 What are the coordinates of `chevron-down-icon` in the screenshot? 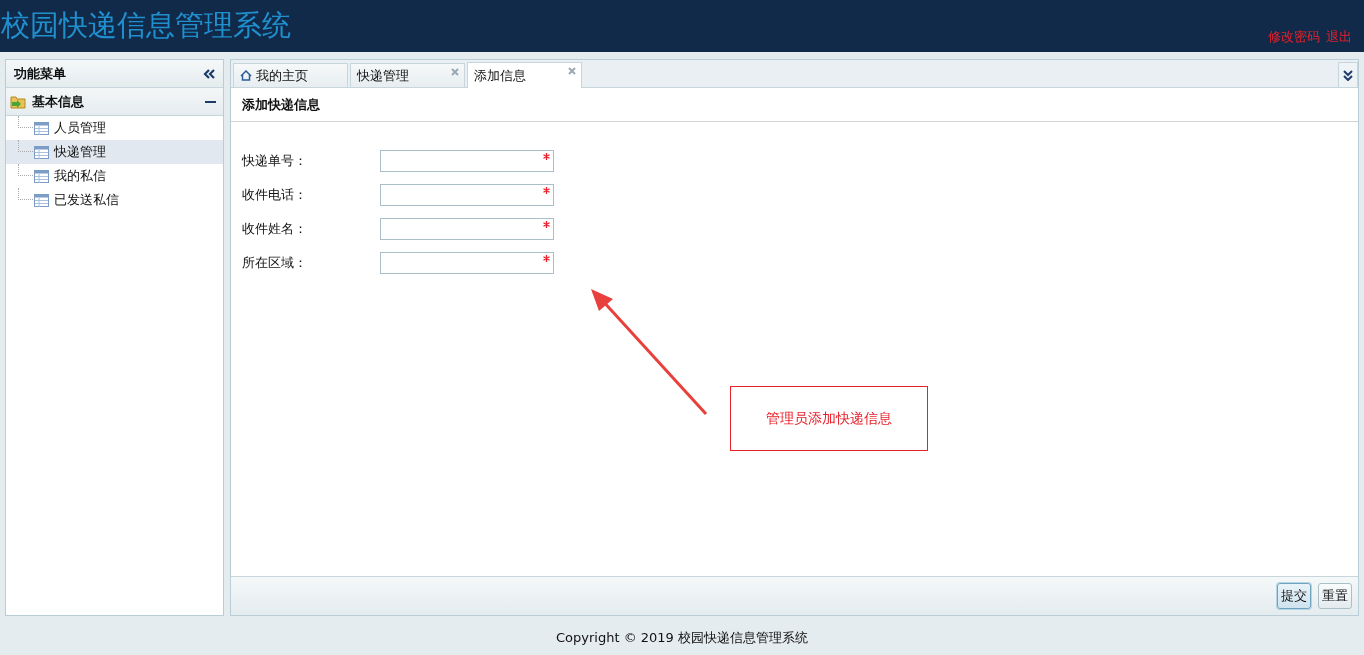 It's located at (1348, 75).